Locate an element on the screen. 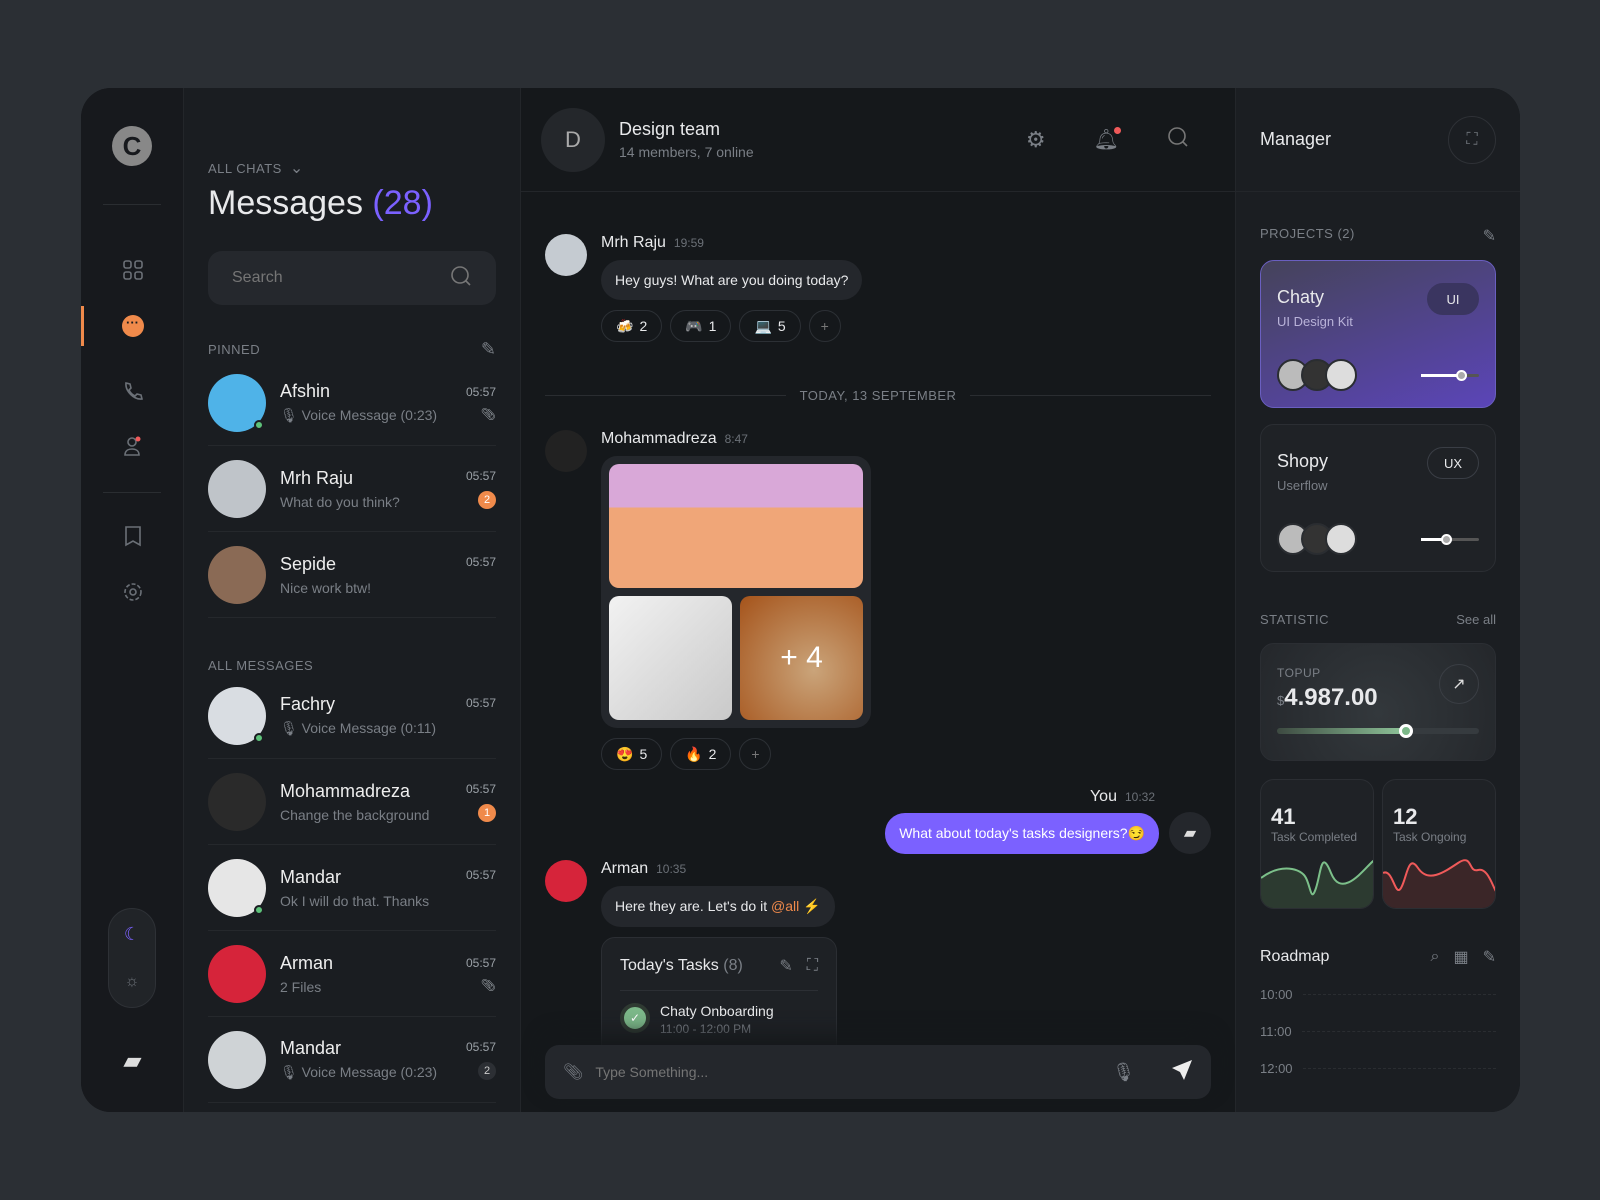  message-time: 8:47 is located at coordinates (736, 439).